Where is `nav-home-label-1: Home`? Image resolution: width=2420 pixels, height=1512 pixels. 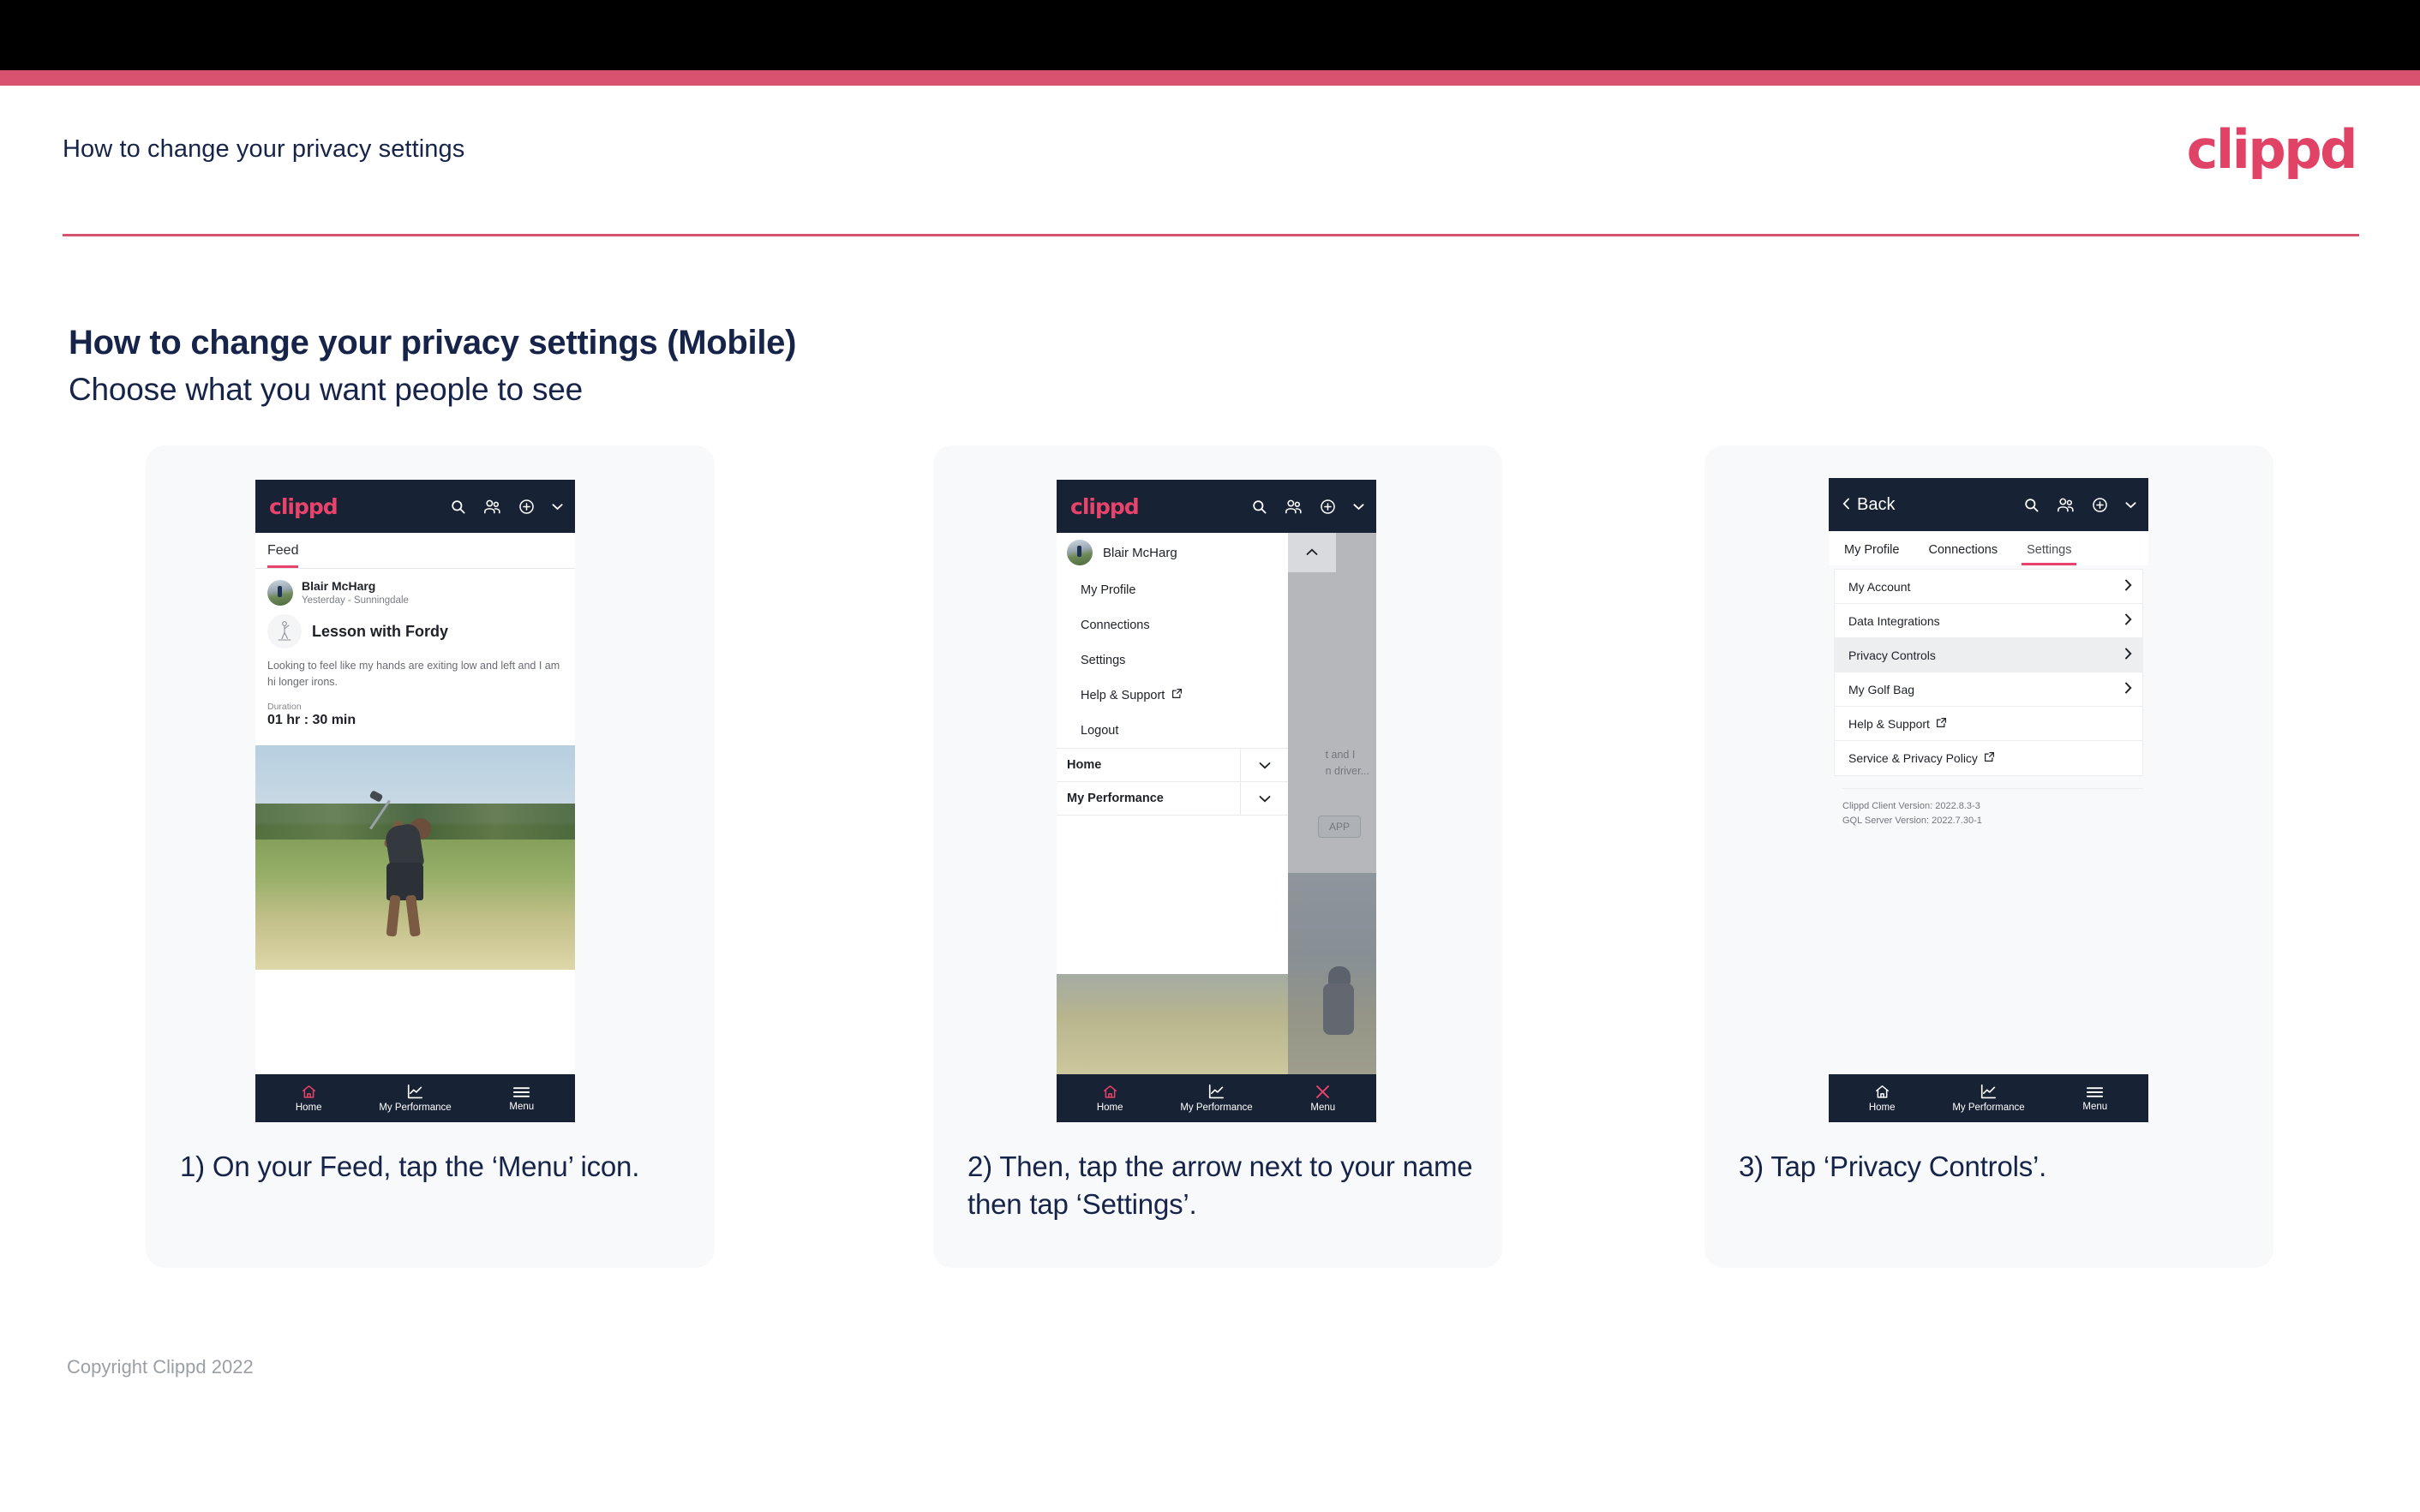 nav-home-label-1: Home is located at coordinates (308, 1108).